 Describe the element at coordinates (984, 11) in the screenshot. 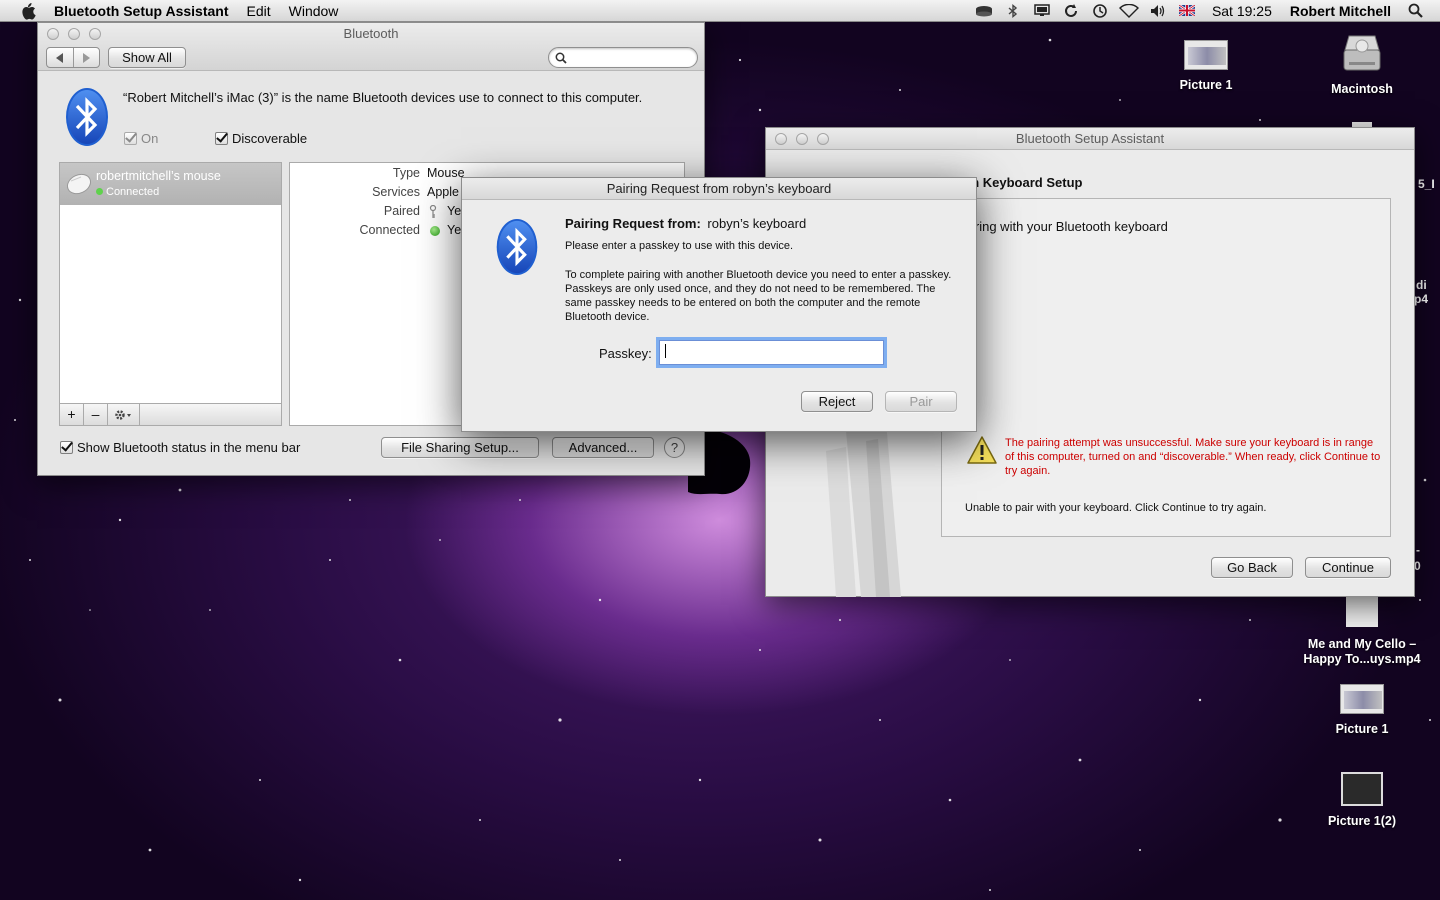

I see `time-capsule-icon` at that location.